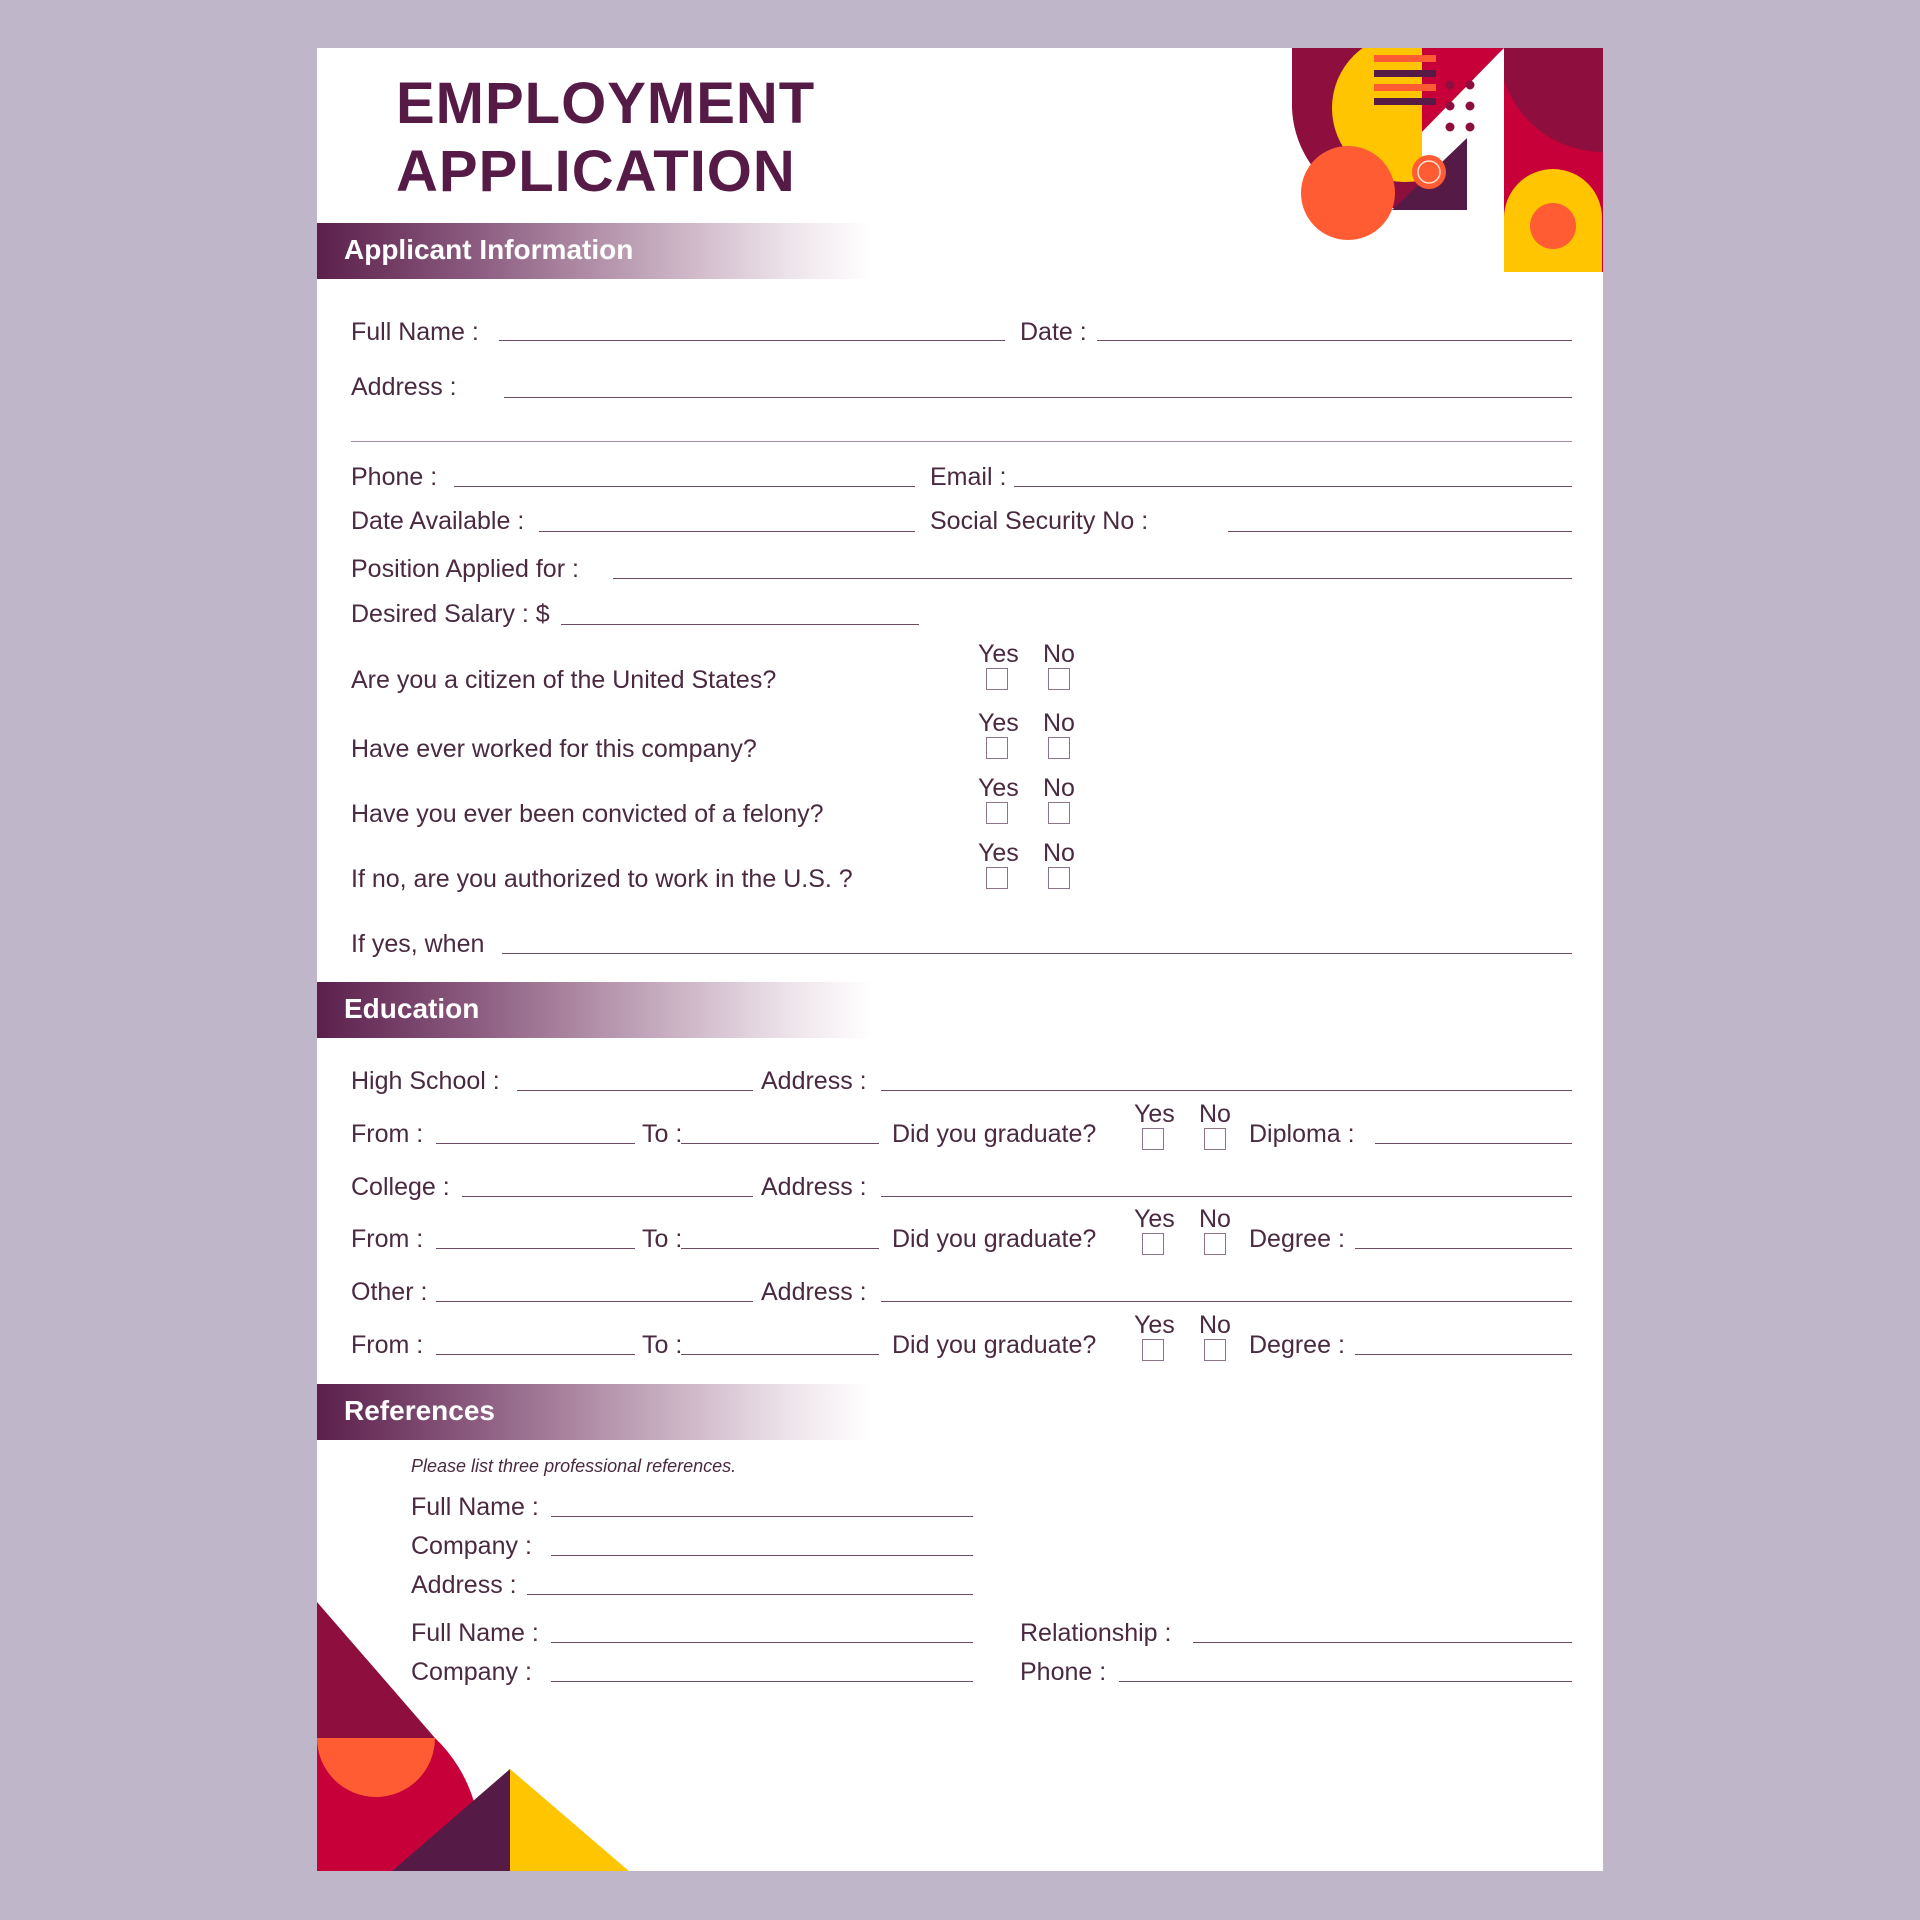 This screenshot has width=1920, height=1920. I want to click on high-school-graduate-yes-checkbox, so click(1153, 1139).